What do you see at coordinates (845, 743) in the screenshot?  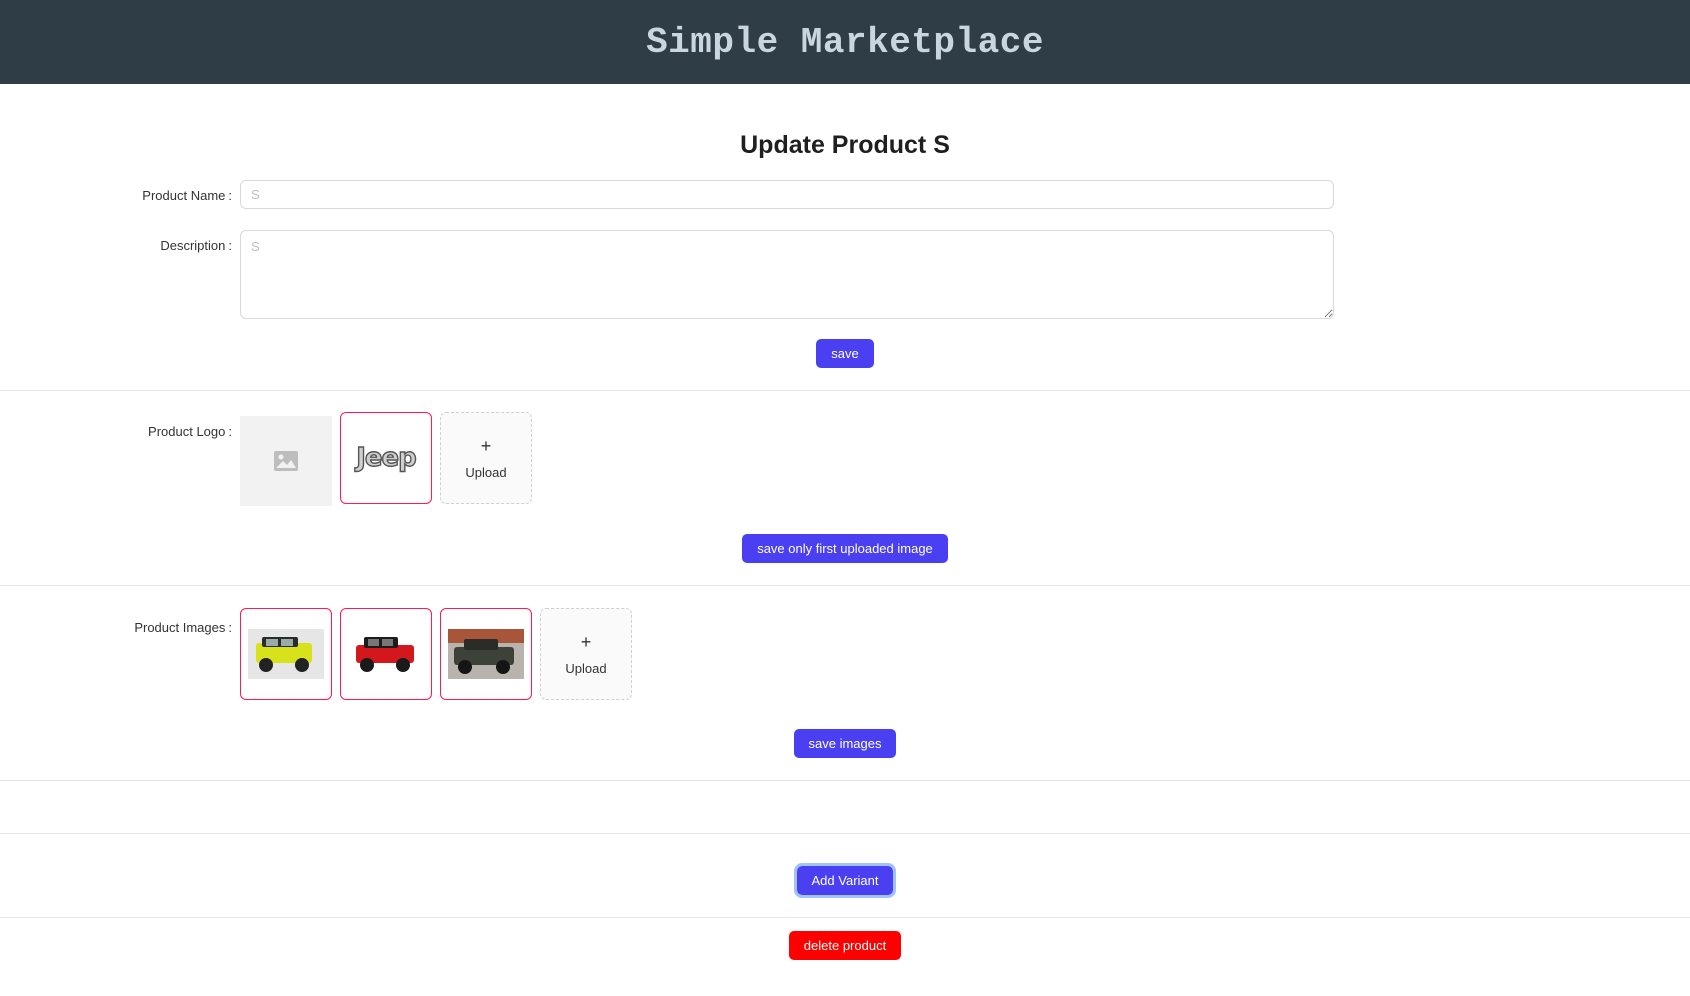 I see `save-images-button: save images` at bounding box center [845, 743].